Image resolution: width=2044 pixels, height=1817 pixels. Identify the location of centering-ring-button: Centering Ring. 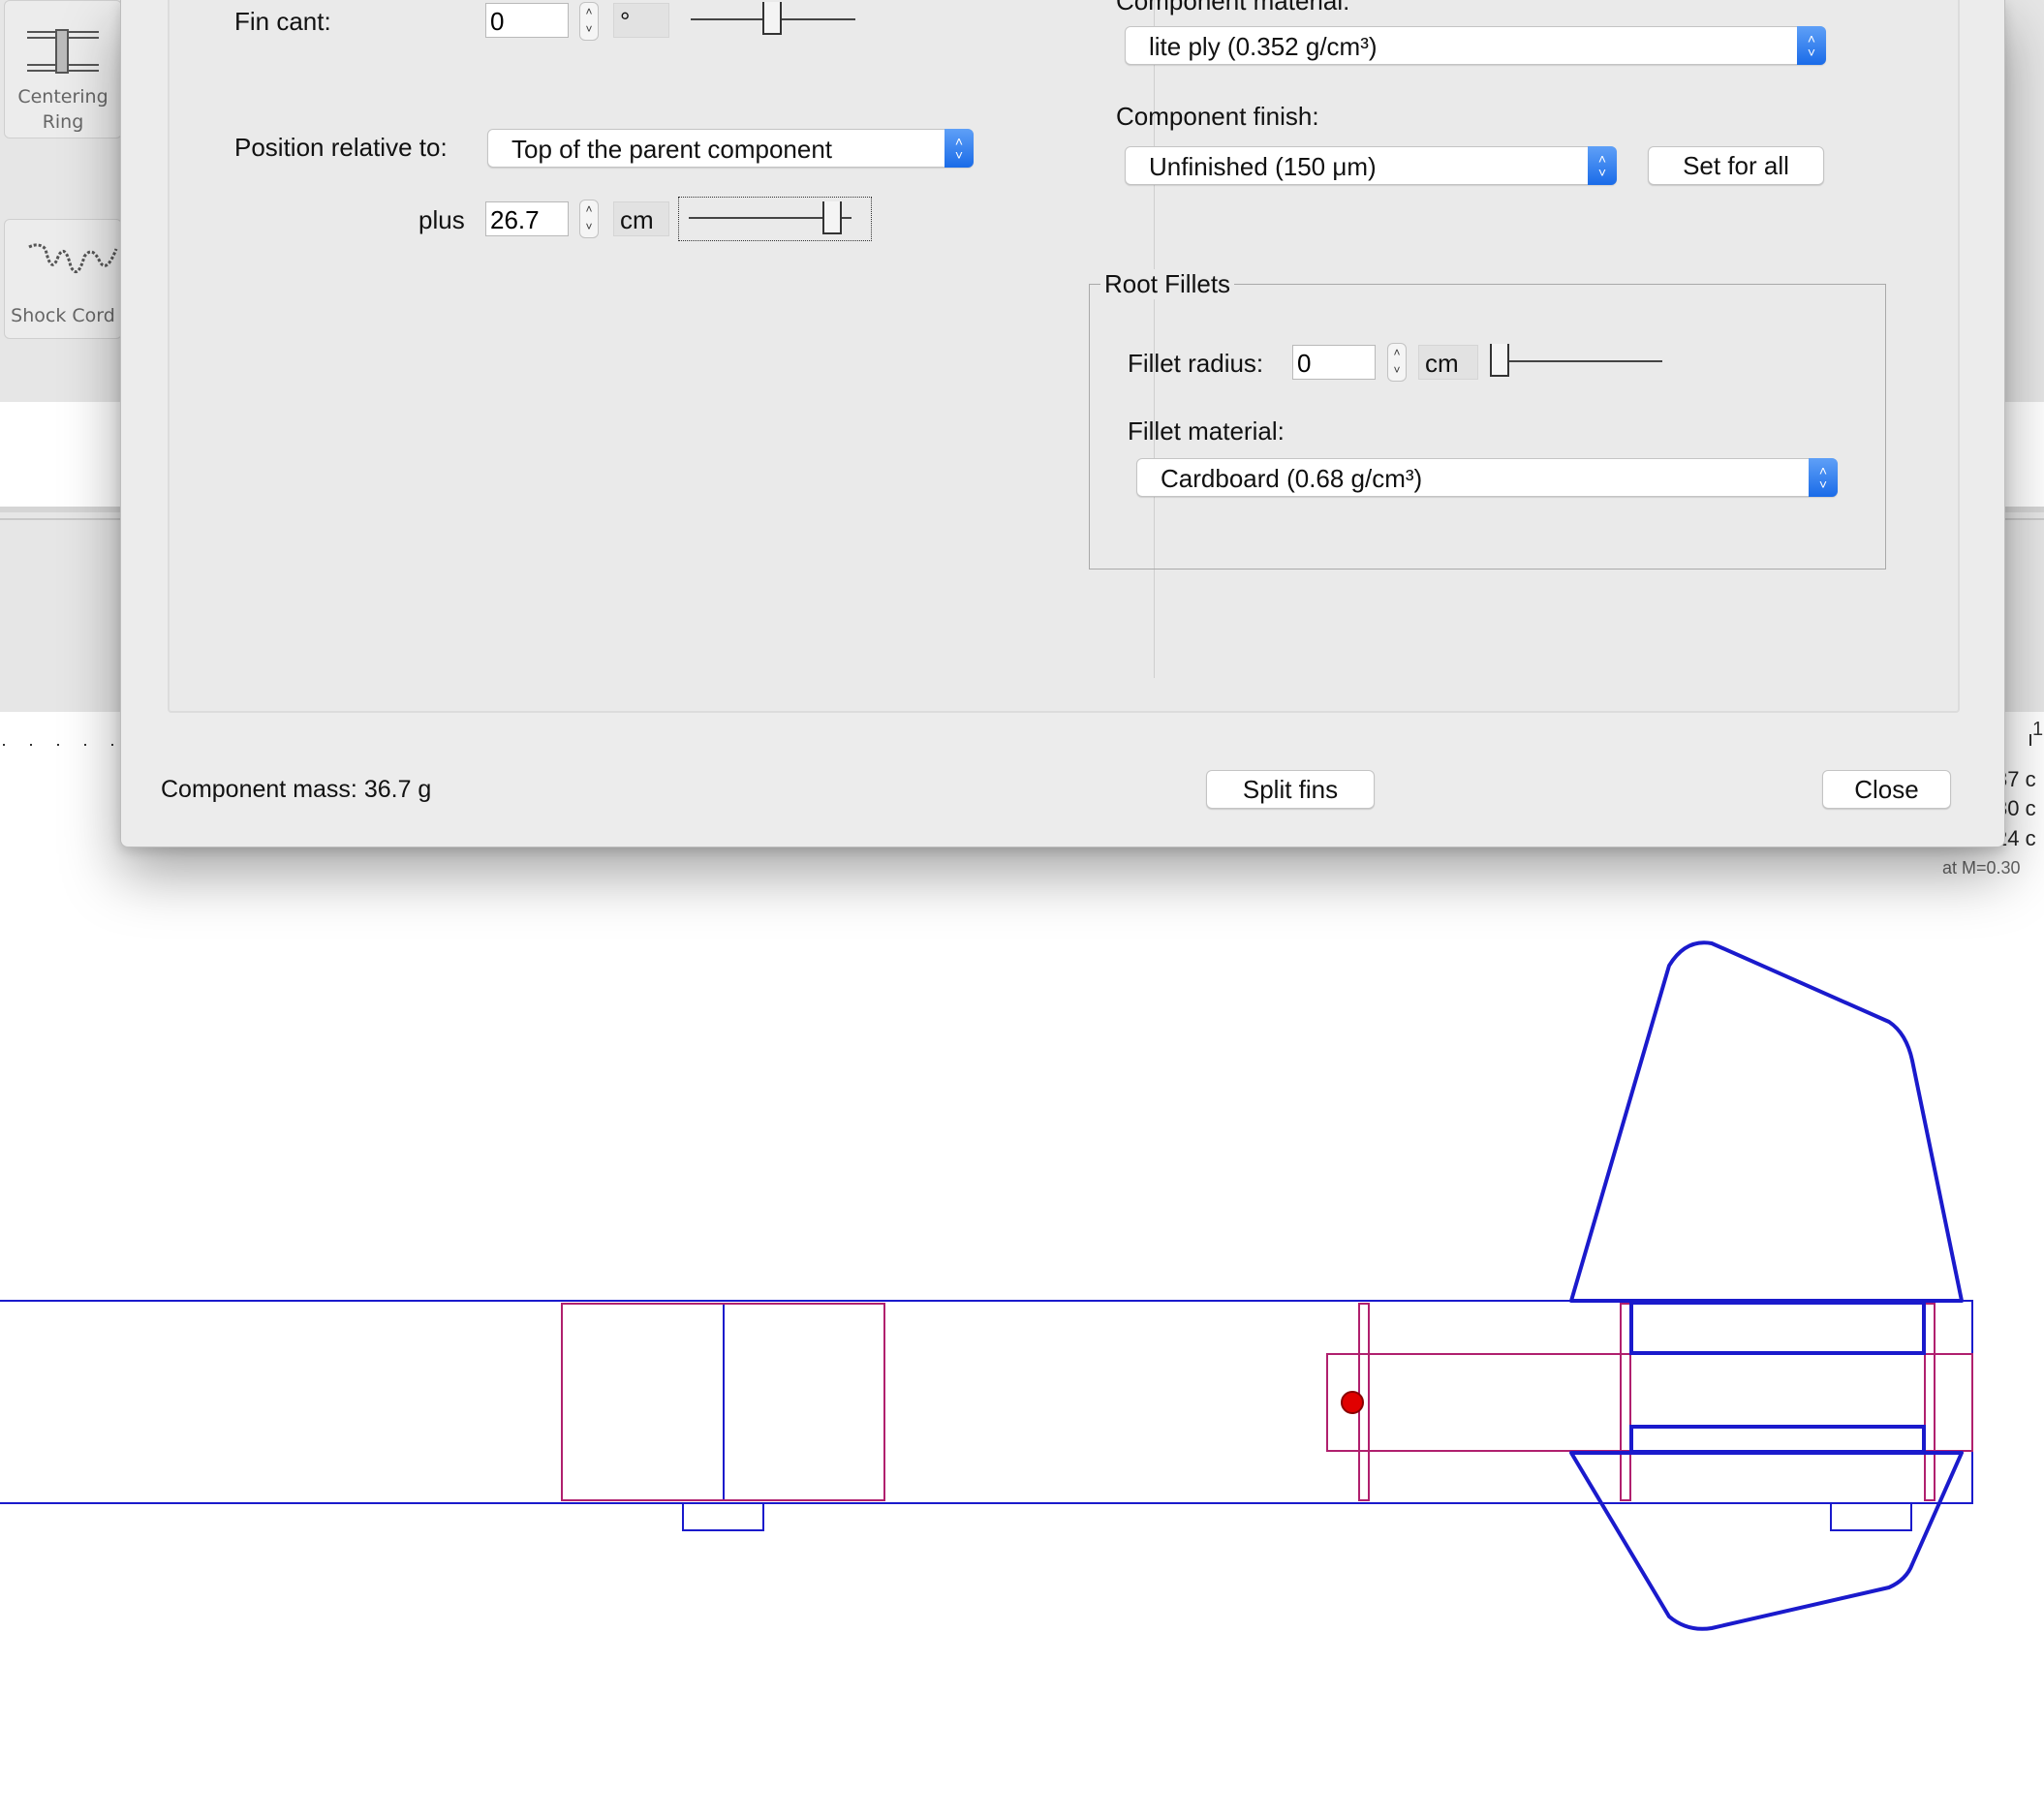
(63, 69).